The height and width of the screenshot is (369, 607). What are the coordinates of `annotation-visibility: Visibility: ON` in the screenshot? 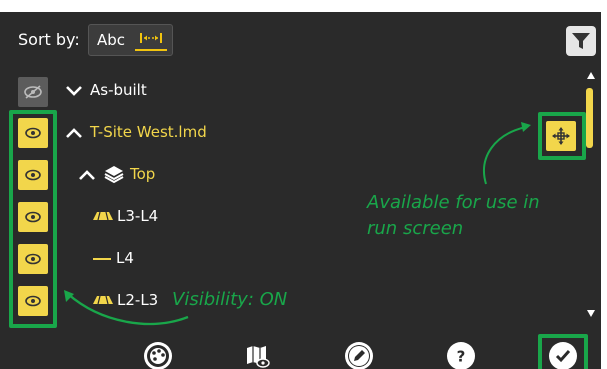 It's located at (230, 299).